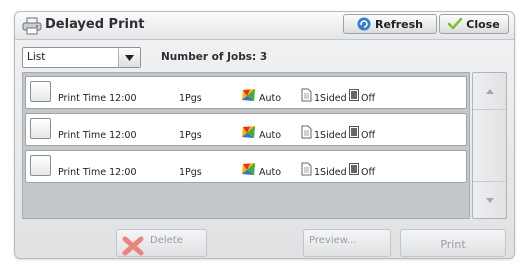 The height and width of the screenshot is (264, 526). What do you see at coordinates (364, 24) in the screenshot?
I see `refresh-icon` at bounding box center [364, 24].